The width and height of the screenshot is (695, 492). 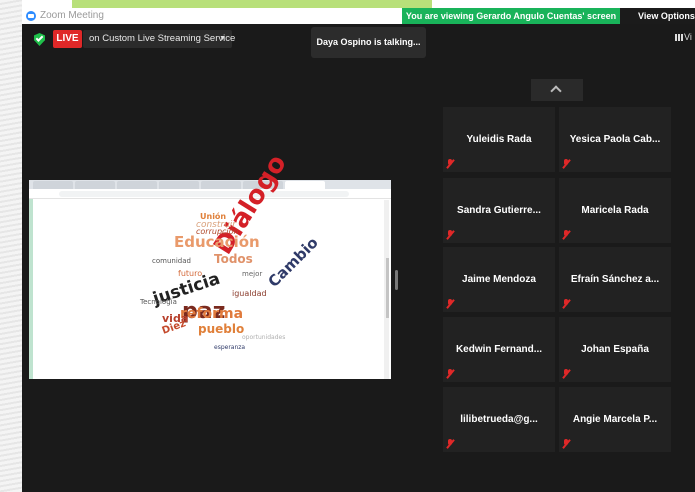 I want to click on split-resize-handle, so click(x=396, y=280).